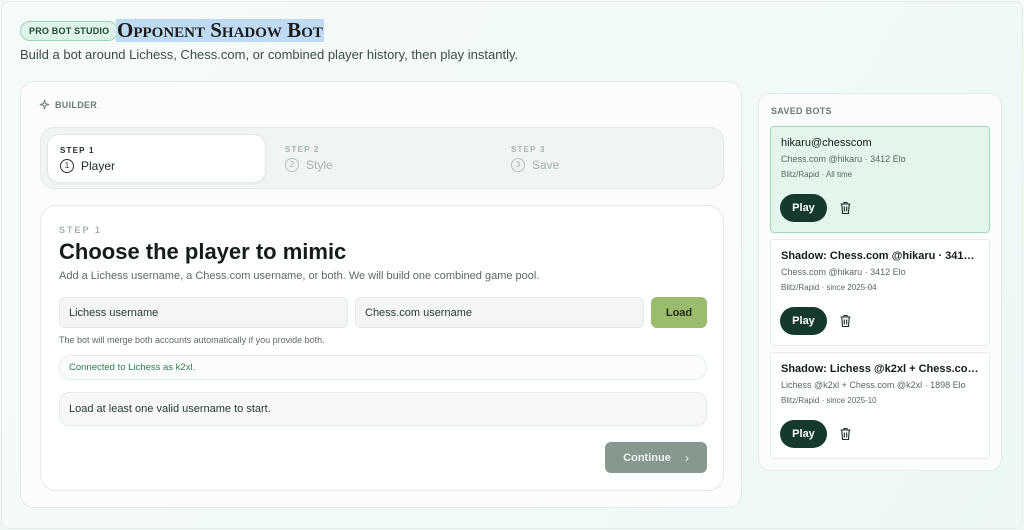 The image size is (1024, 530). What do you see at coordinates (801, 111) in the screenshot?
I see `saved-bots-header: SAVED BOTS` at bounding box center [801, 111].